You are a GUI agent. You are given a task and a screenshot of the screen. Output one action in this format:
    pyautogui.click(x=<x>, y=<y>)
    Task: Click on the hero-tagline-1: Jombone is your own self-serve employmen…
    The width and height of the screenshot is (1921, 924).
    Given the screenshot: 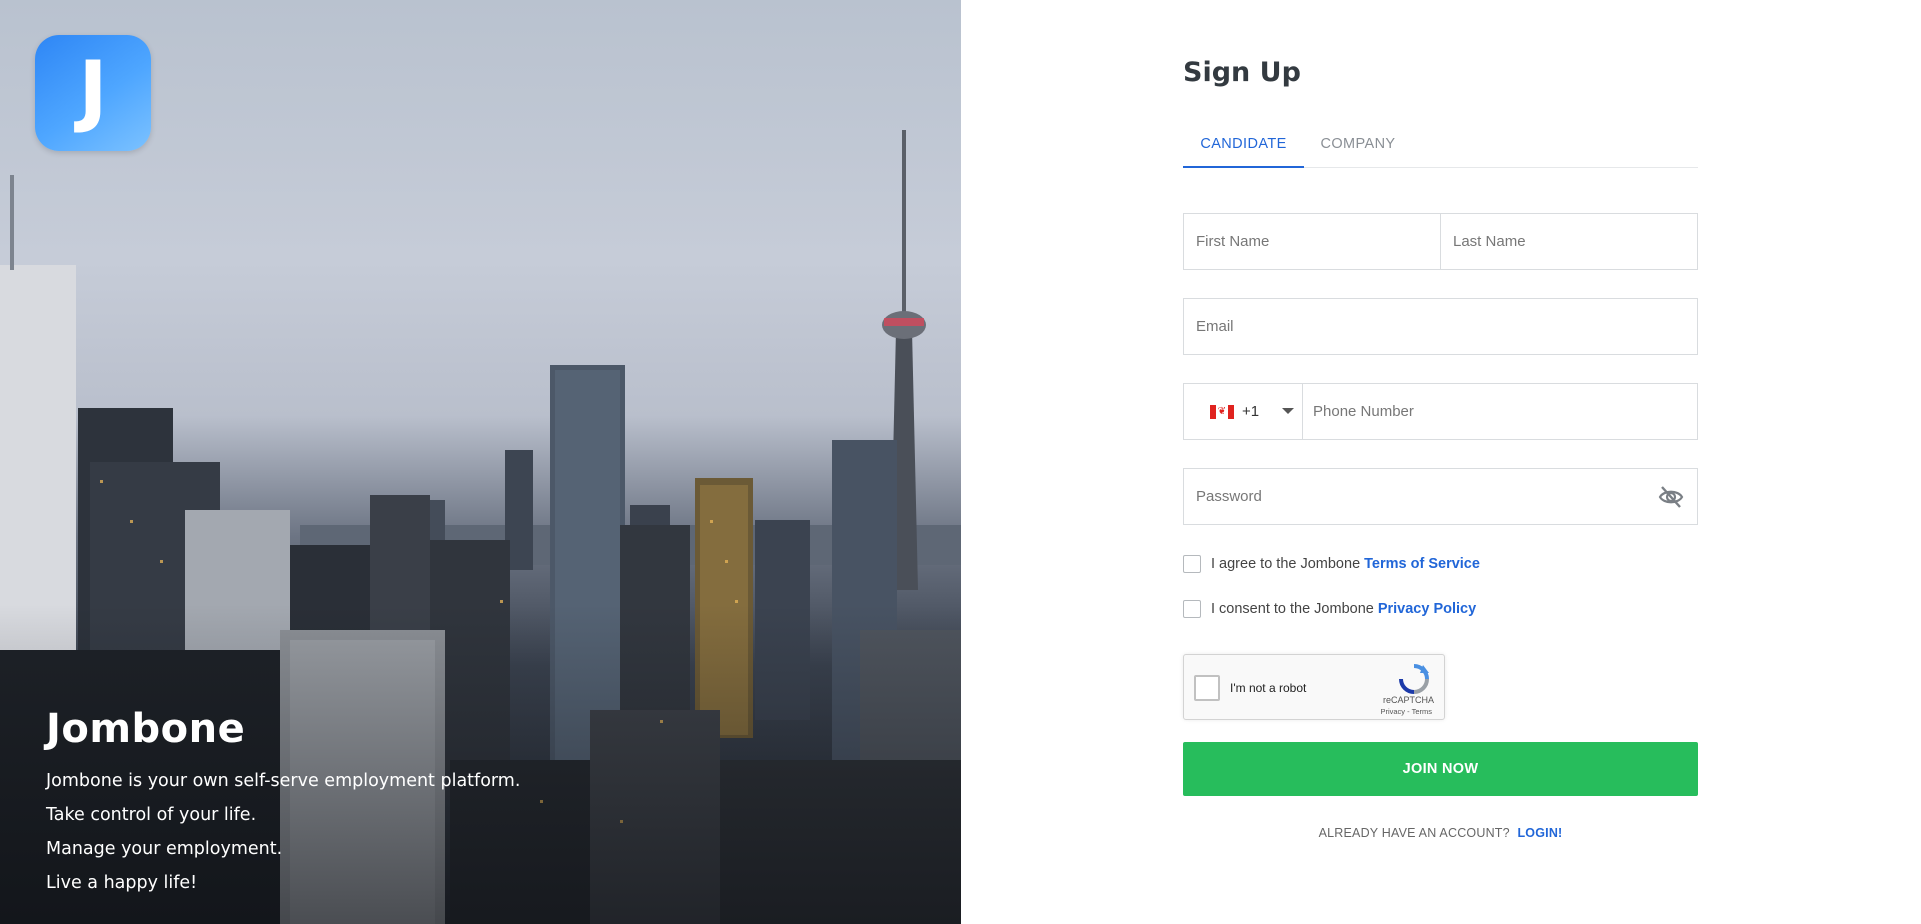 What is the action you would take?
    pyautogui.click(x=283, y=781)
    